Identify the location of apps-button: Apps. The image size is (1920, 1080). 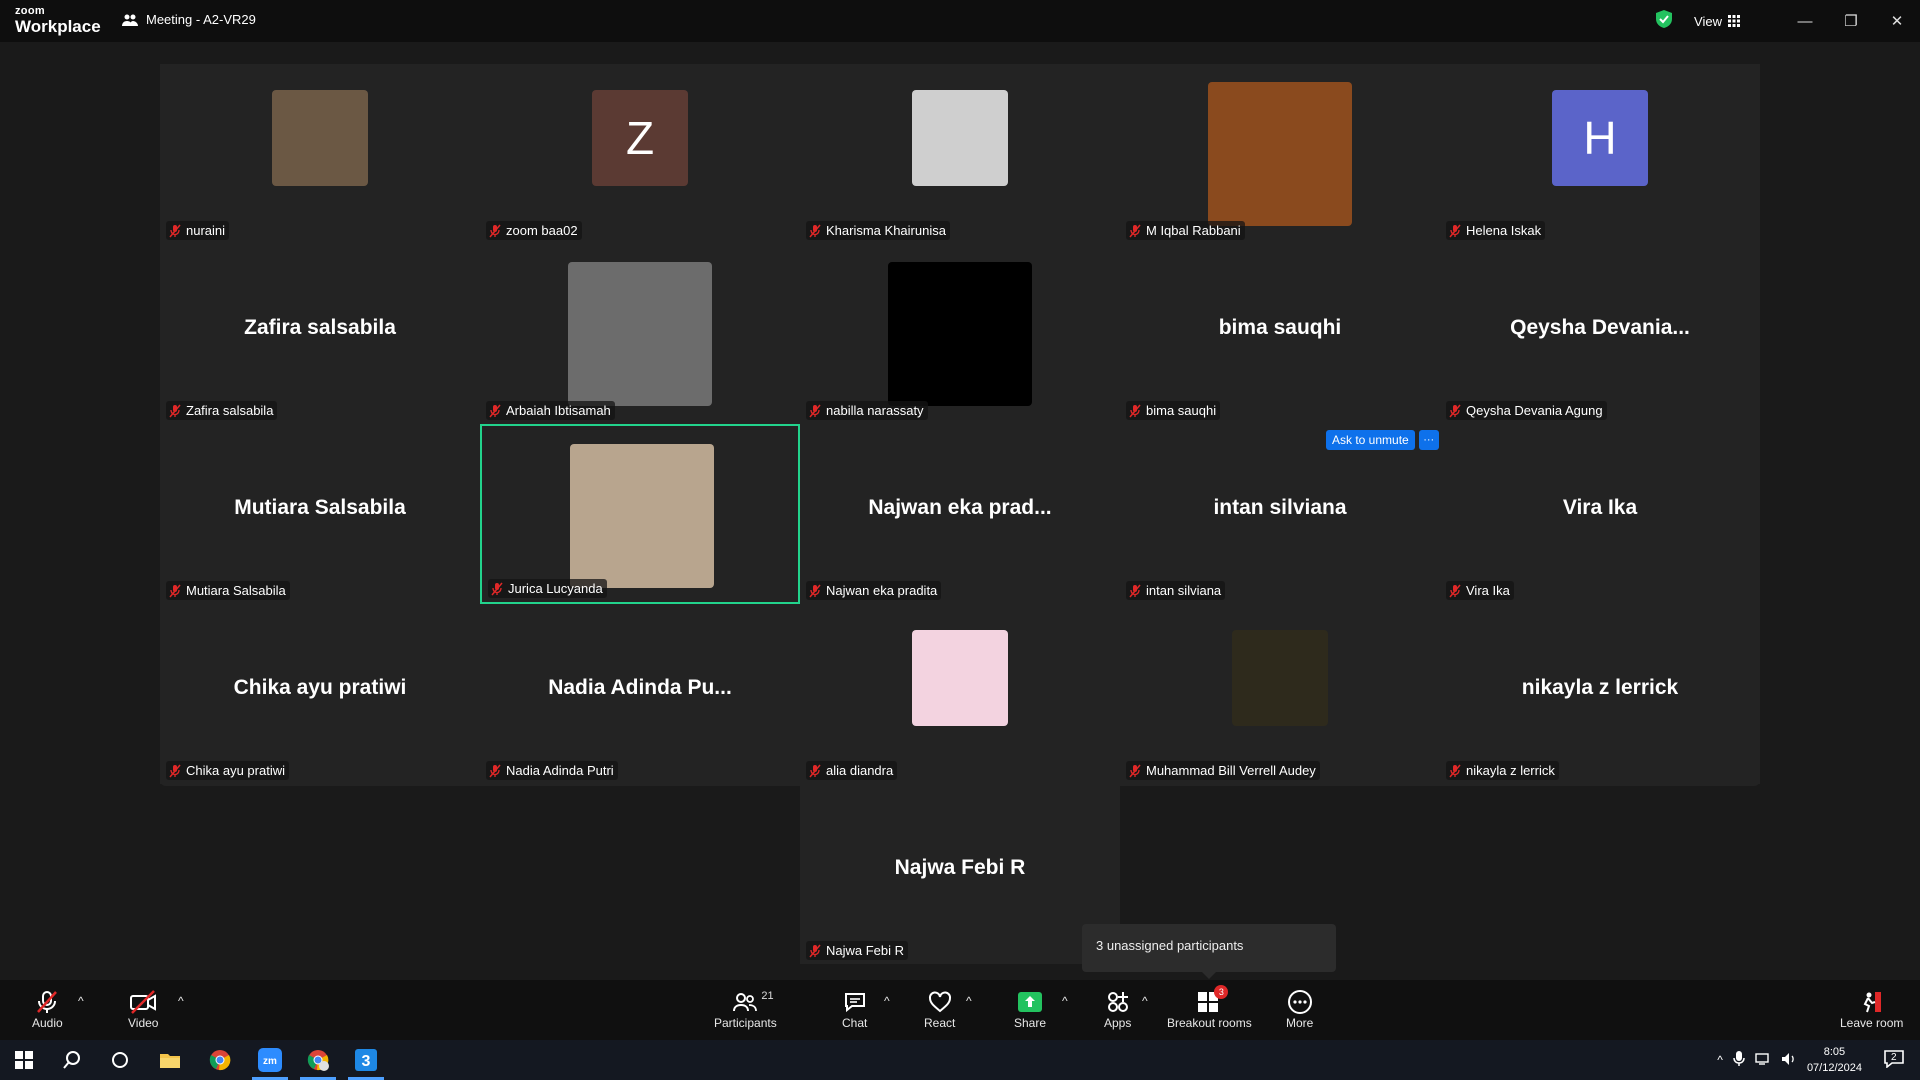
(1117, 1009).